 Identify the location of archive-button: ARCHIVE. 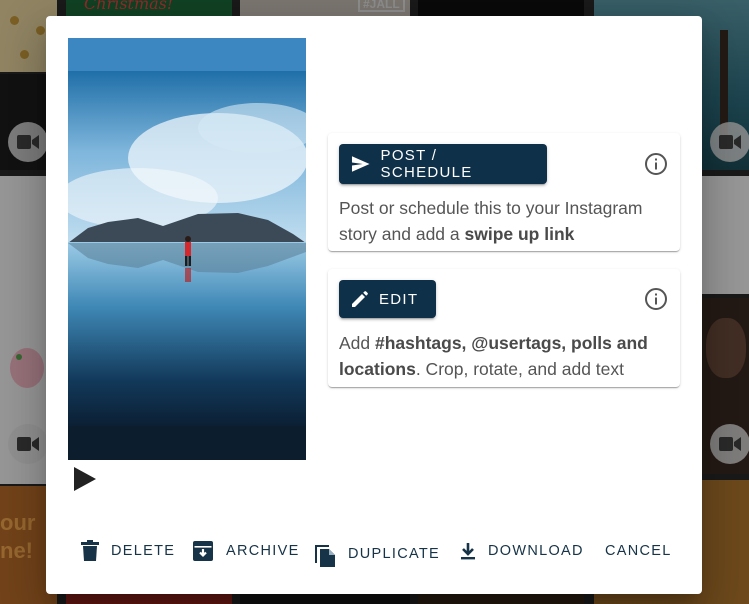
(246, 551).